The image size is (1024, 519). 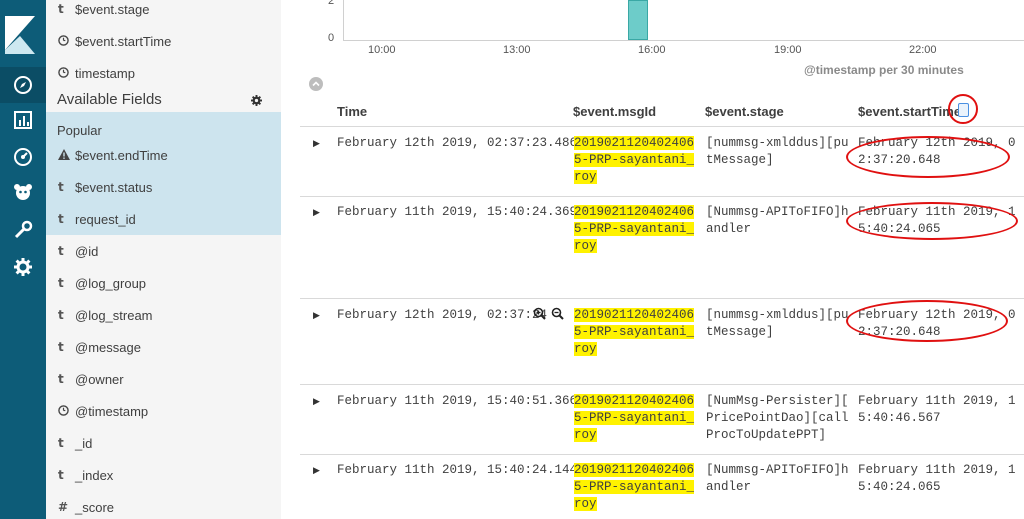 What do you see at coordinates (23, 267) in the screenshot?
I see `management-icon` at bounding box center [23, 267].